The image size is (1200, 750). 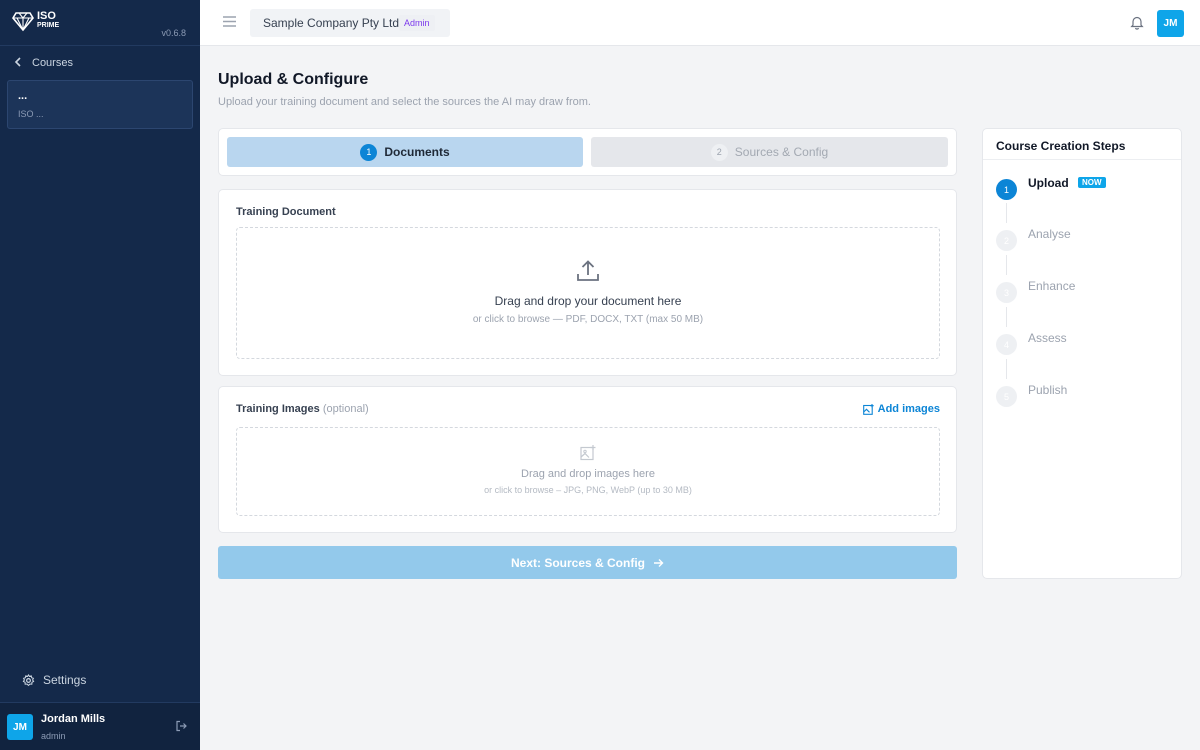 I want to click on steps-panel-title: Course Creation Steps, so click(x=1061, y=146).